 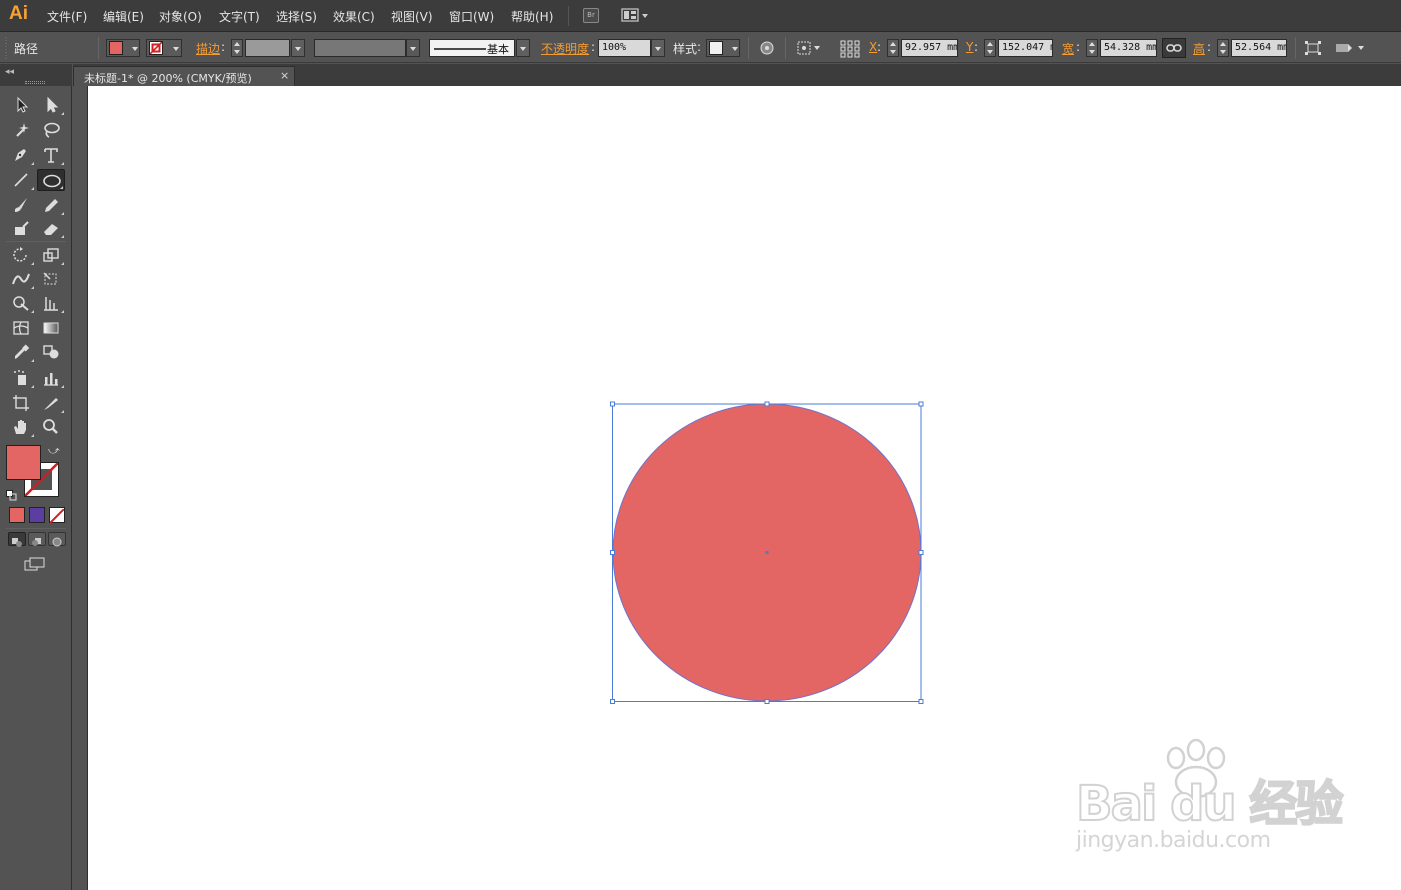 I want to click on bridge-button: Br, so click(x=591, y=15).